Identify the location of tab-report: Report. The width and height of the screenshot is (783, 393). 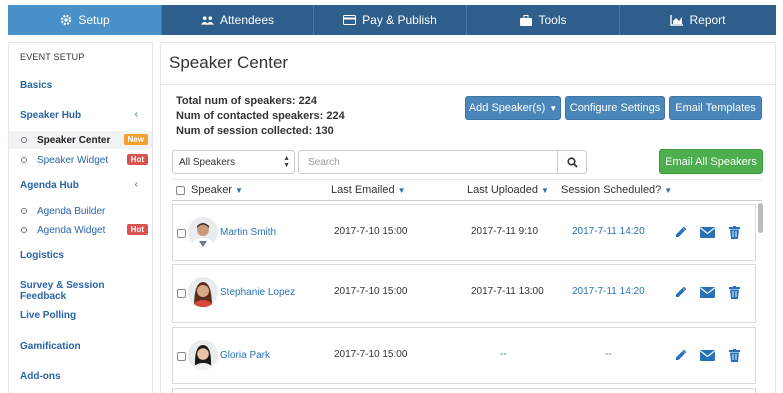
(698, 20).